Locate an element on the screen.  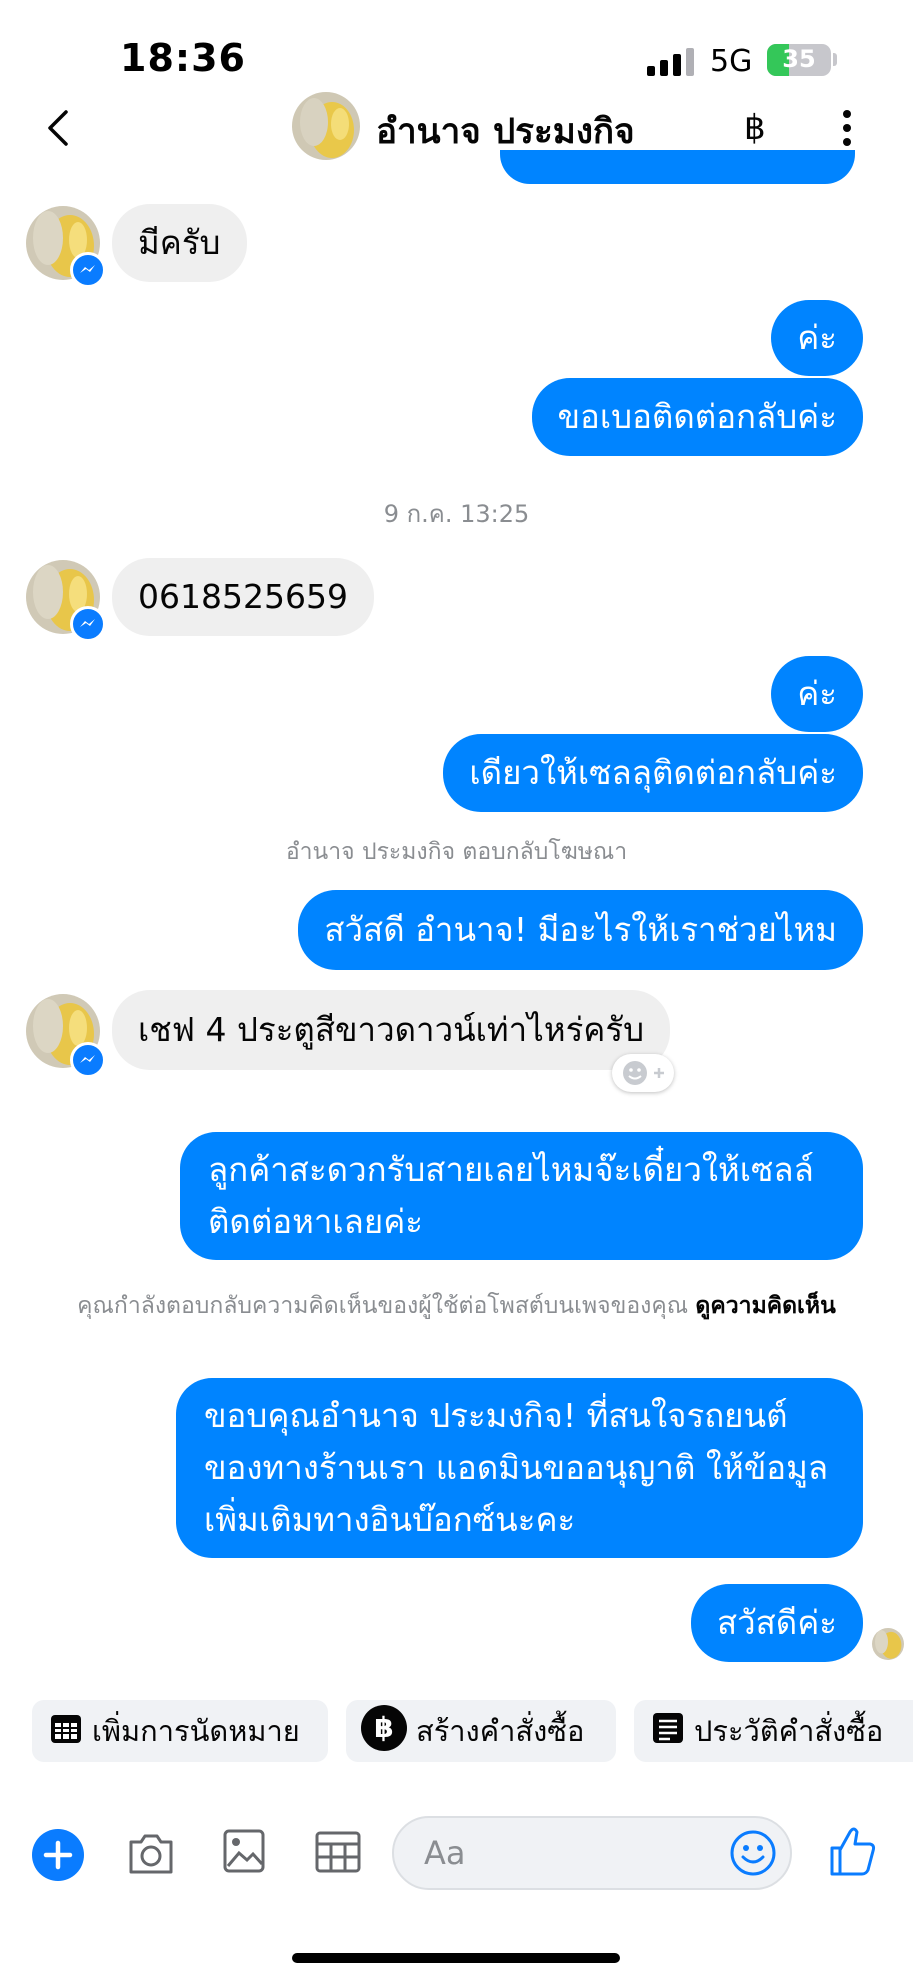
previous-message-bubble is located at coordinates (677, 167).